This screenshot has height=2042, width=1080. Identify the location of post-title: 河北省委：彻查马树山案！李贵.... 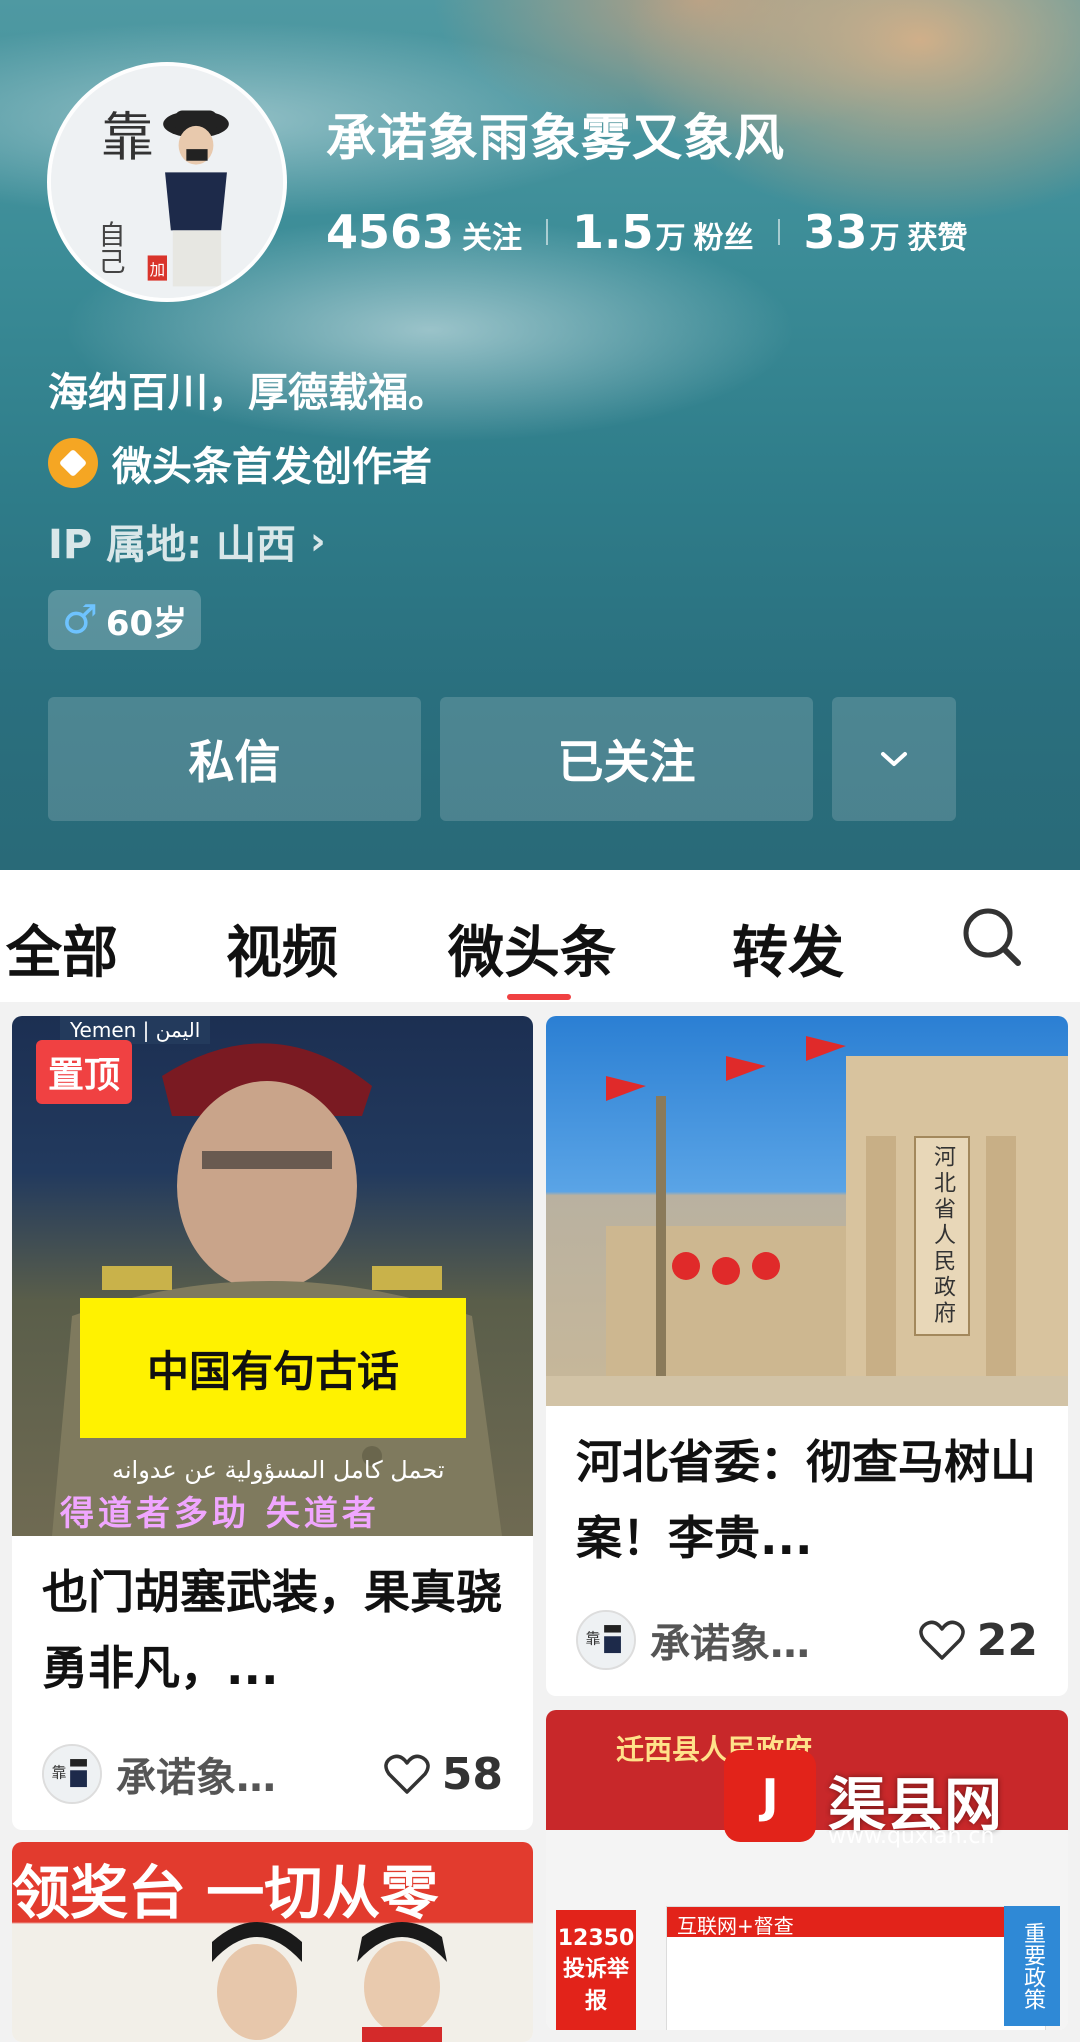
(806, 1500).